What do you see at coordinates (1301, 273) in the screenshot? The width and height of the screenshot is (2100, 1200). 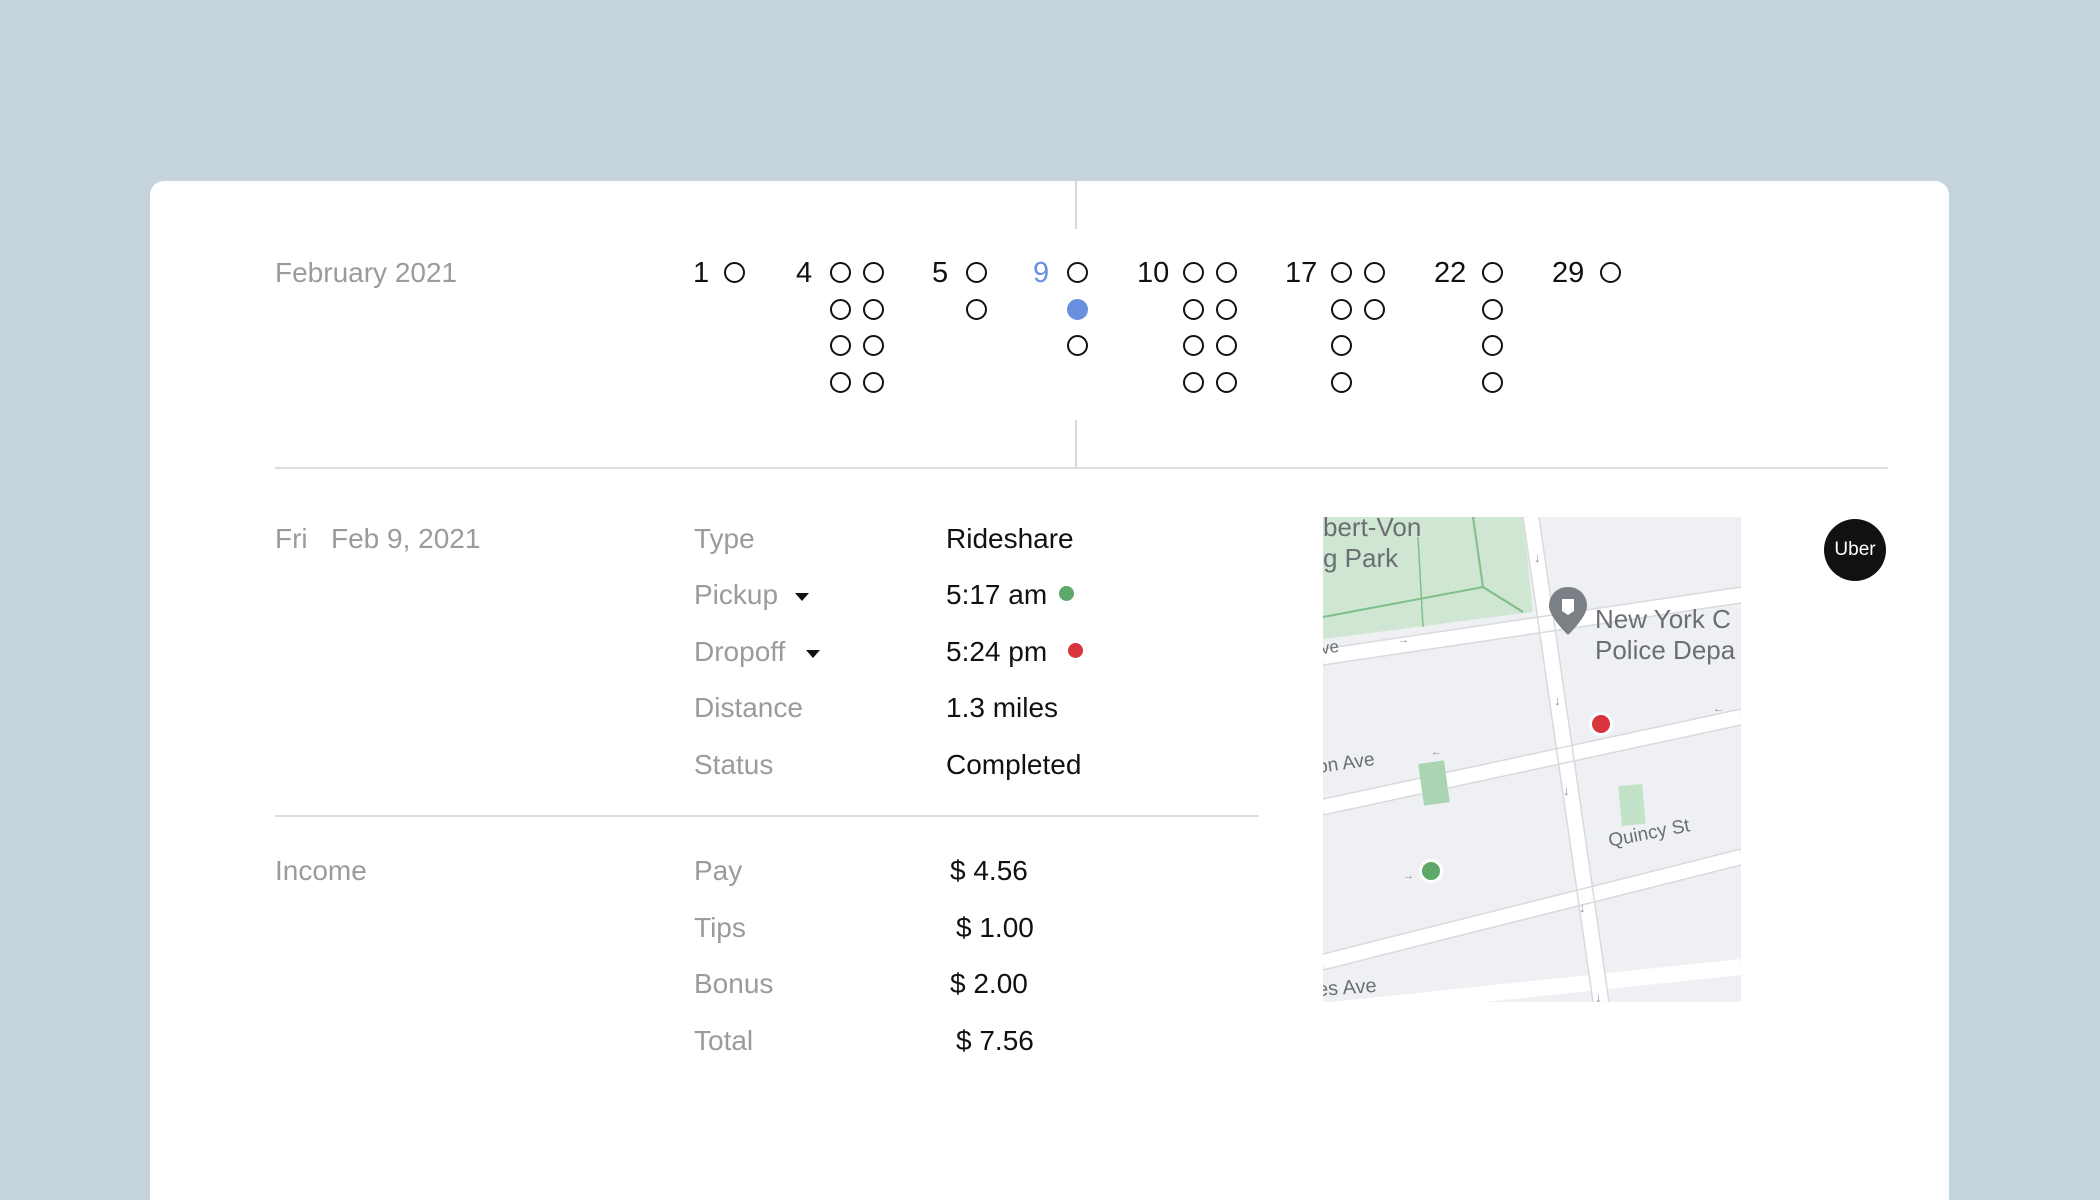 I see `day-number: 17` at bounding box center [1301, 273].